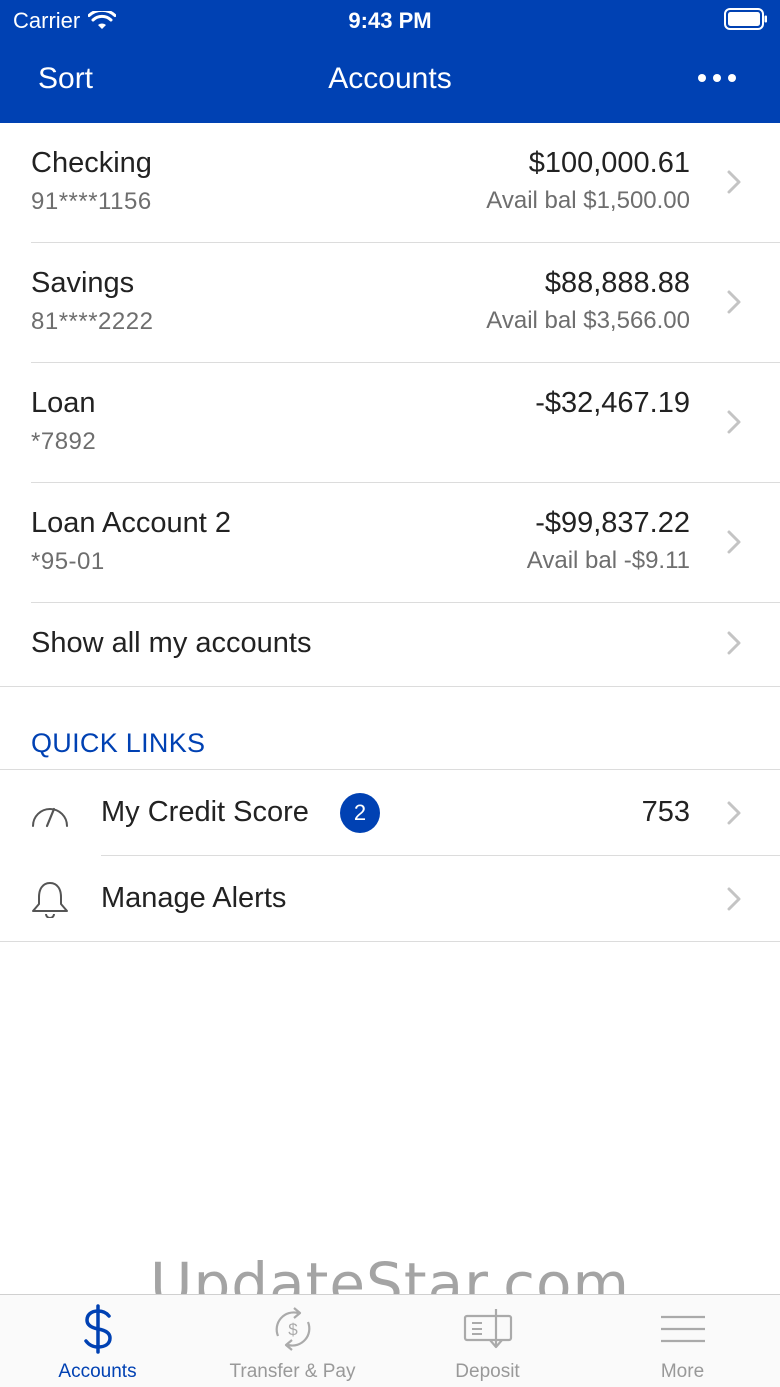 This screenshot has width=780, height=1387. Describe the element at coordinates (64, 441) in the screenshot. I see `account-number: *7892` at that location.